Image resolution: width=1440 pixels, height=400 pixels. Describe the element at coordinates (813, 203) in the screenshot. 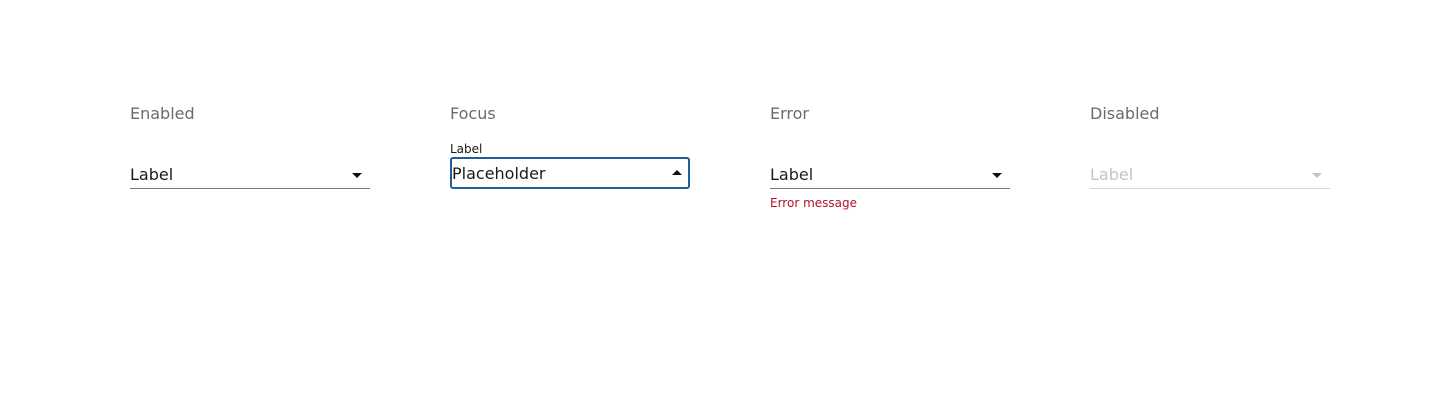

I see `error-message: Error message` at that location.